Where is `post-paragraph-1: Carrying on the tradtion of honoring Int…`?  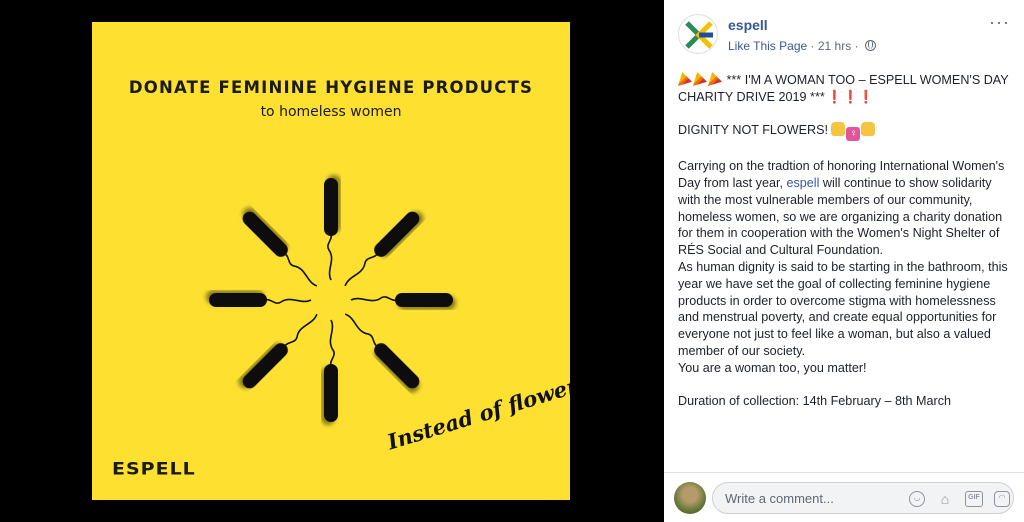 post-paragraph-1: Carrying on the tradtion of honoring Int… is located at coordinates (844, 208).